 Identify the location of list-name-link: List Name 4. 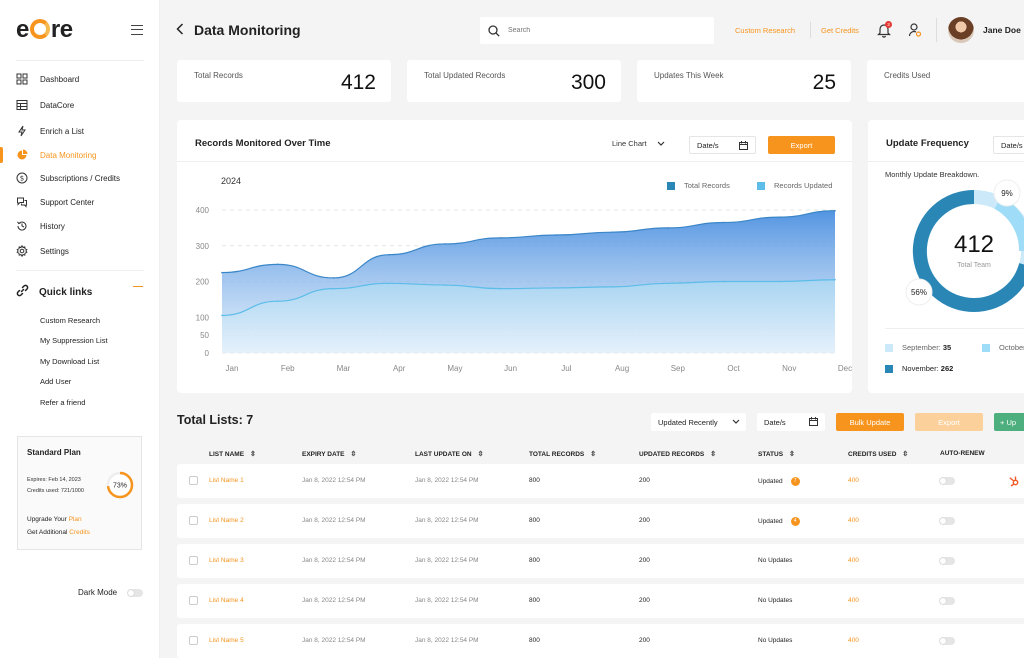
(226, 600).